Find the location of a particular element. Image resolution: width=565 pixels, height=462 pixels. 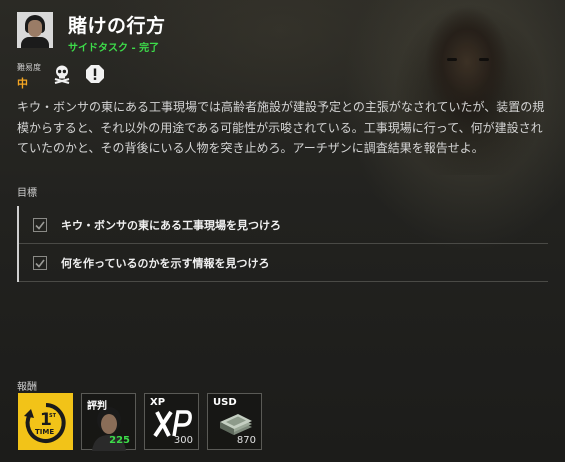

rewards-label: 報酬 is located at coordinates (27, 387).